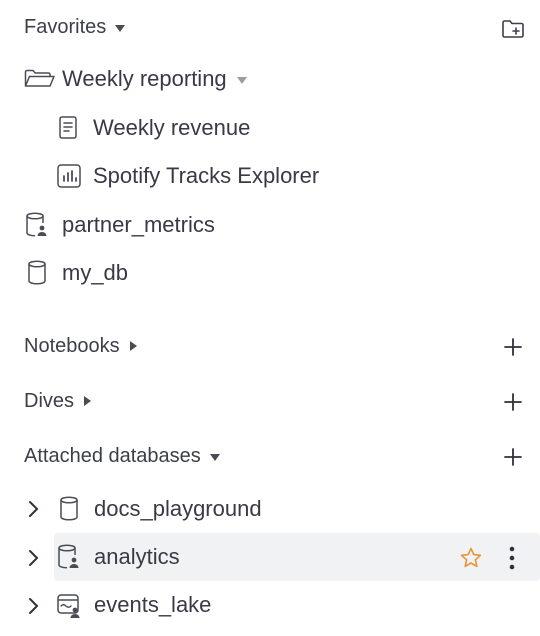 The image size is (540, 636). What do you see at coordinates (153, 604) in the screenshot?
I see `database-label: events_lake` at bounding box center [153, 604].